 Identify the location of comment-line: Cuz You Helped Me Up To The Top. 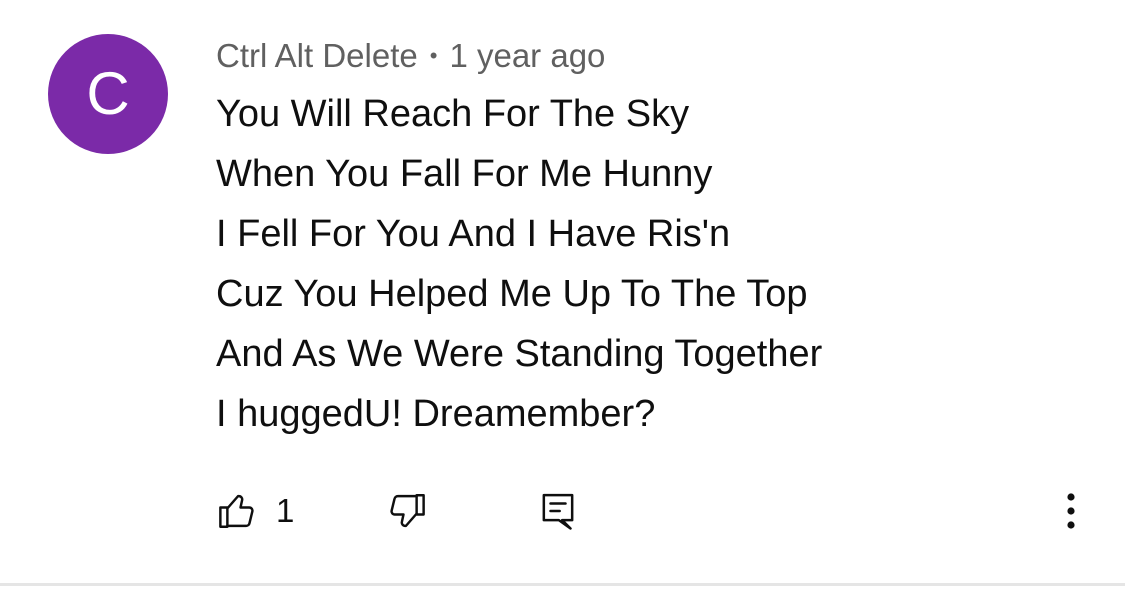
(512, 294).